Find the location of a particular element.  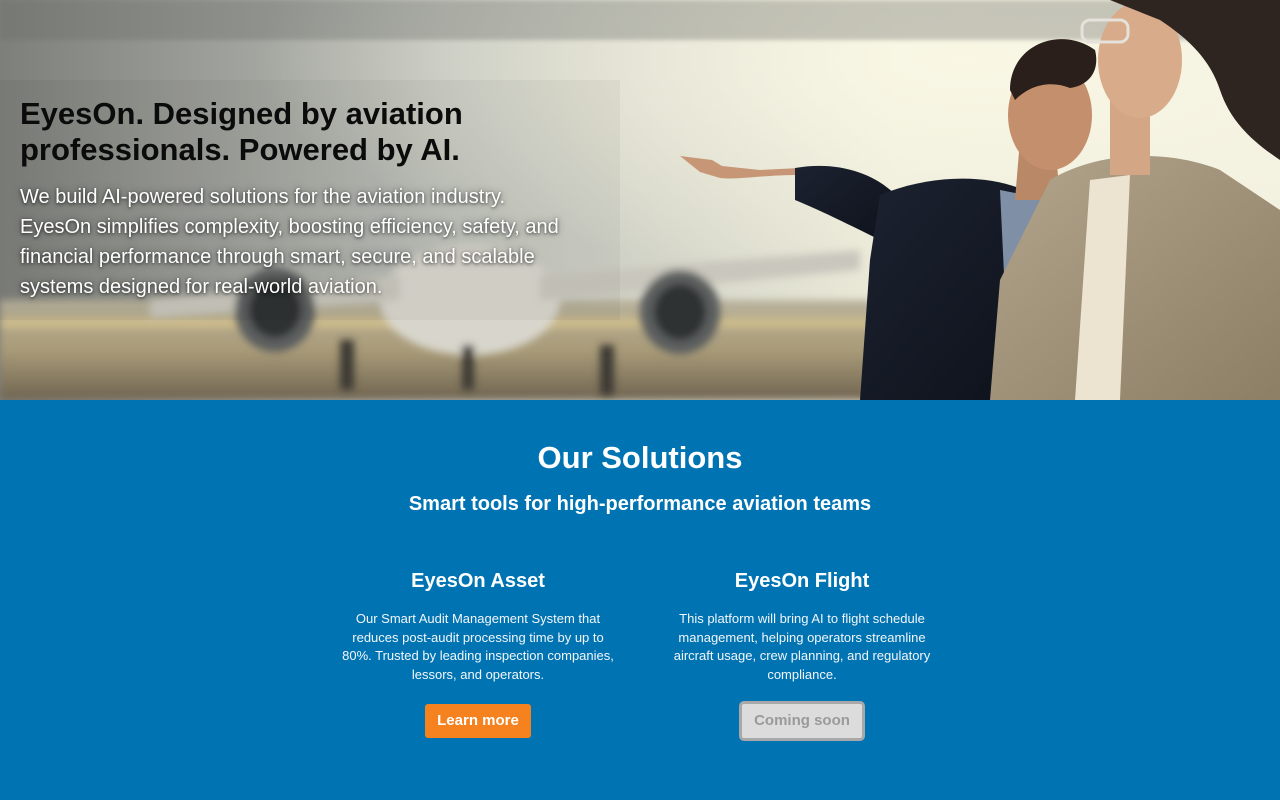

learn-more-button: Learn more is located at coordinates (478, 720).